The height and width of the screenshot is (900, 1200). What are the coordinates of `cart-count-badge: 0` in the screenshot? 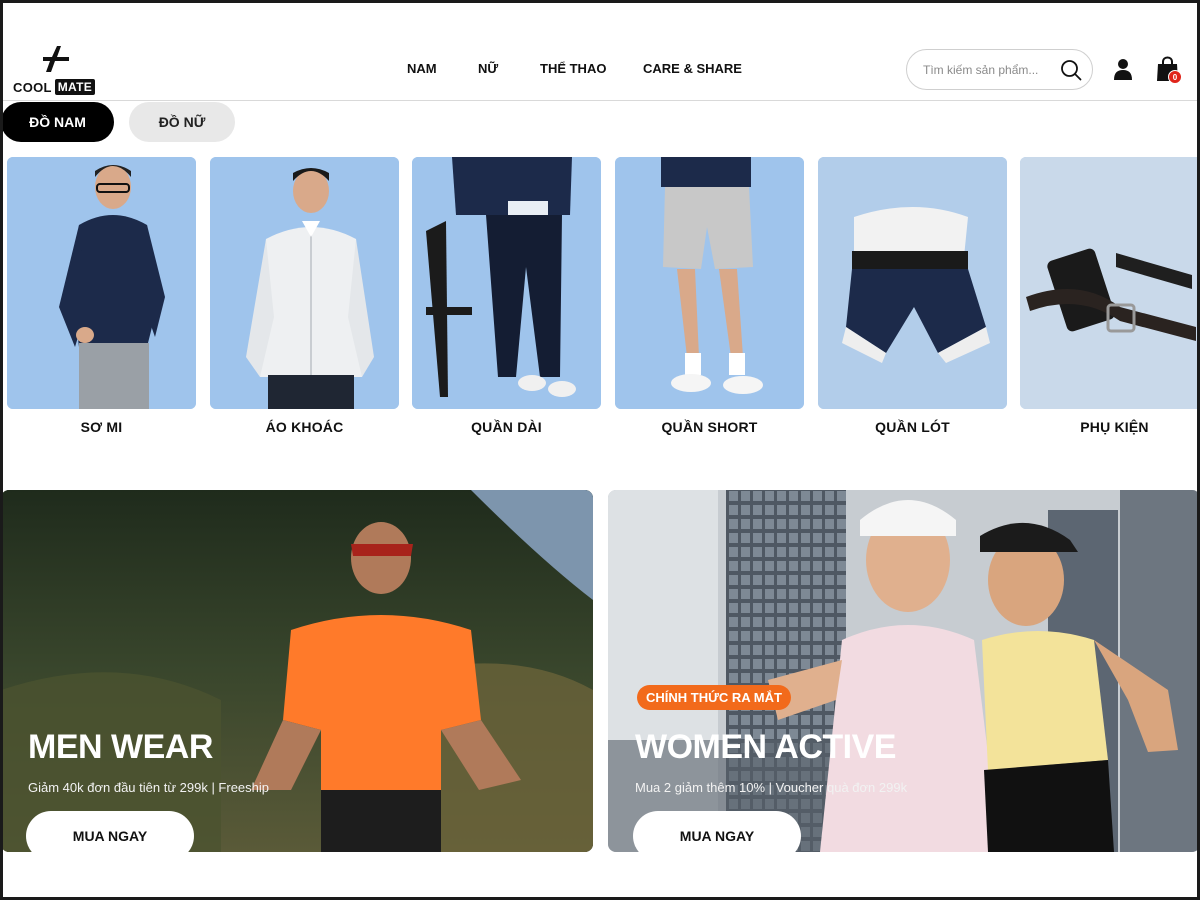 It's located at (1175, 77).